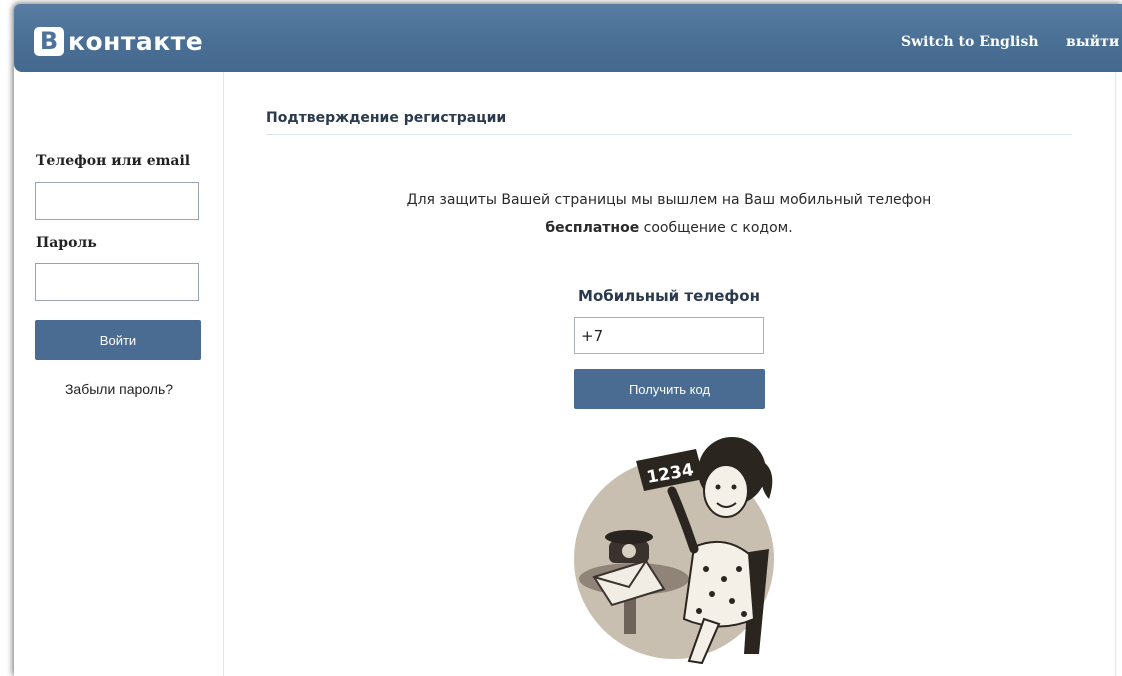 The height and width of the screenshot is (676, 1122). Describe the element at coordinates (674, 551) in the screenshot. I see `woman-with-code-sign-illustration: 1234` at that location.